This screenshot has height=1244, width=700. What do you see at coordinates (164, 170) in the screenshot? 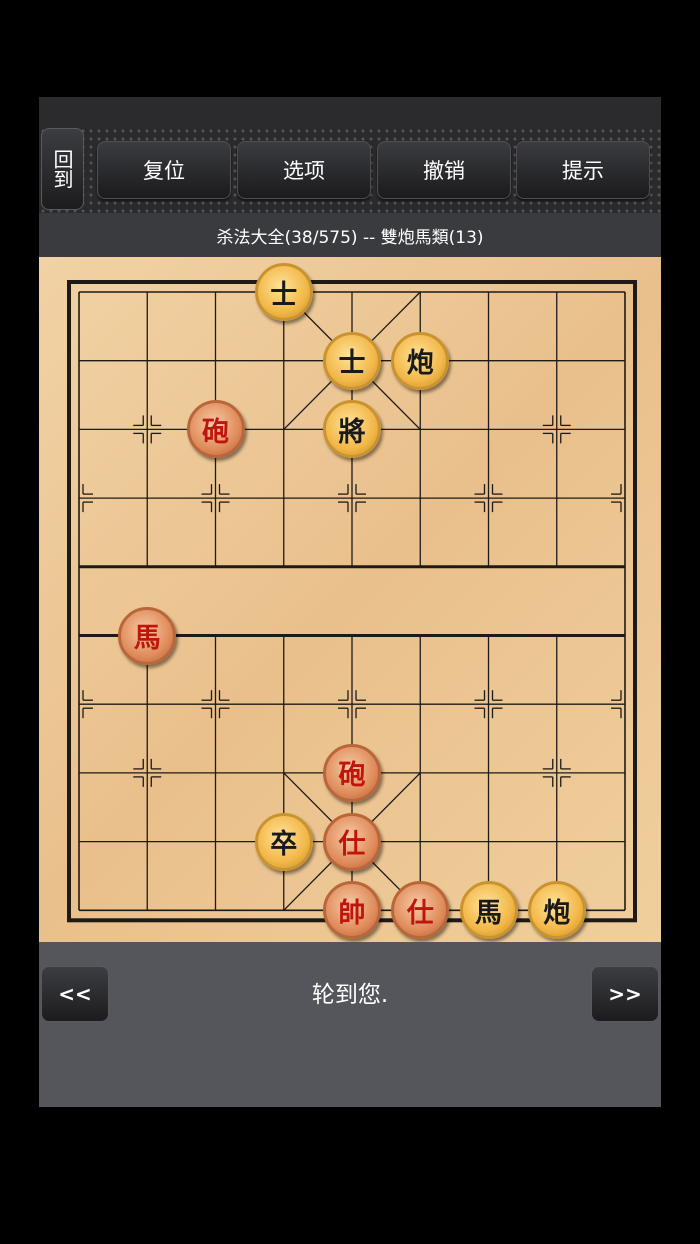
I see `reset-button: 复位` at bounding box center [164, 170].